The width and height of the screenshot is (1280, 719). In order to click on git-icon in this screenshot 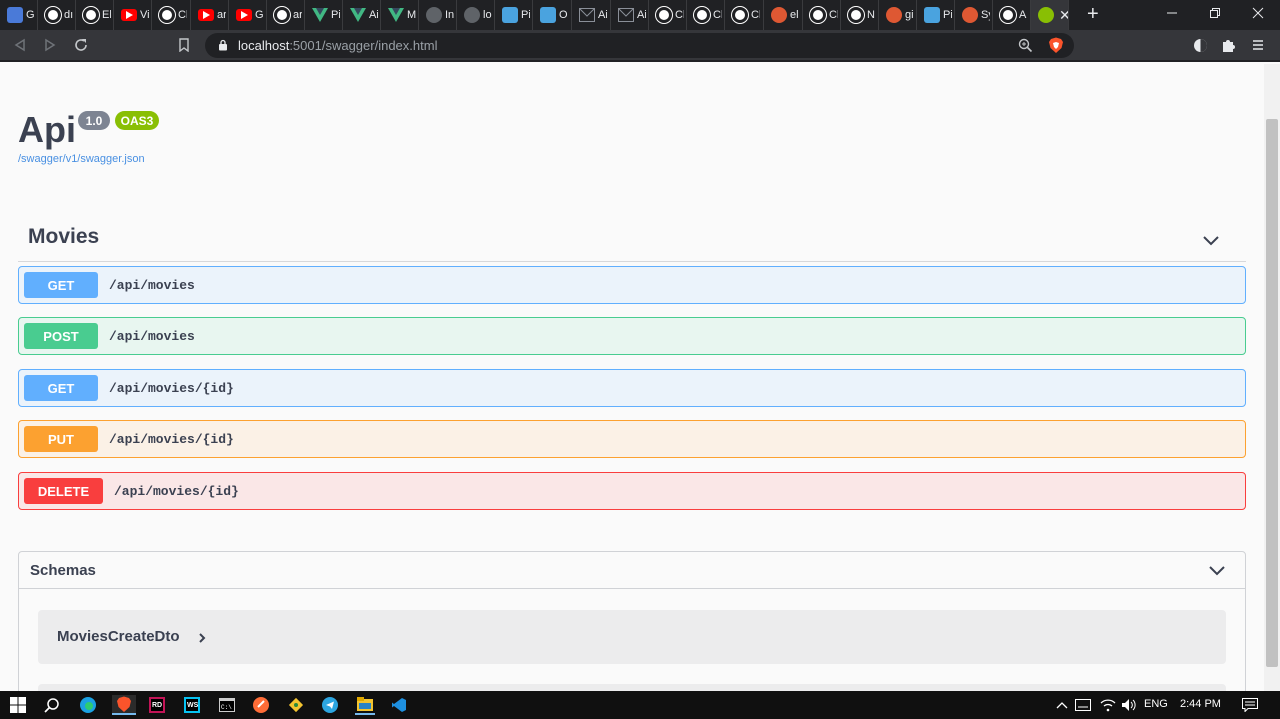, I will do `click(296, 705)`.